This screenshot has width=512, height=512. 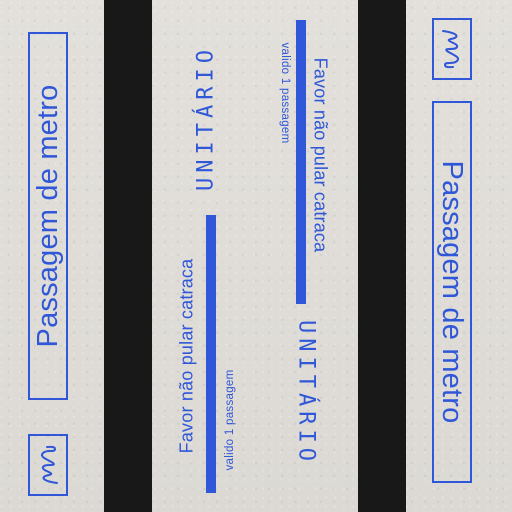 I want to click on validity-text-right: valido 1 passagem, so click(x=285, y=93).